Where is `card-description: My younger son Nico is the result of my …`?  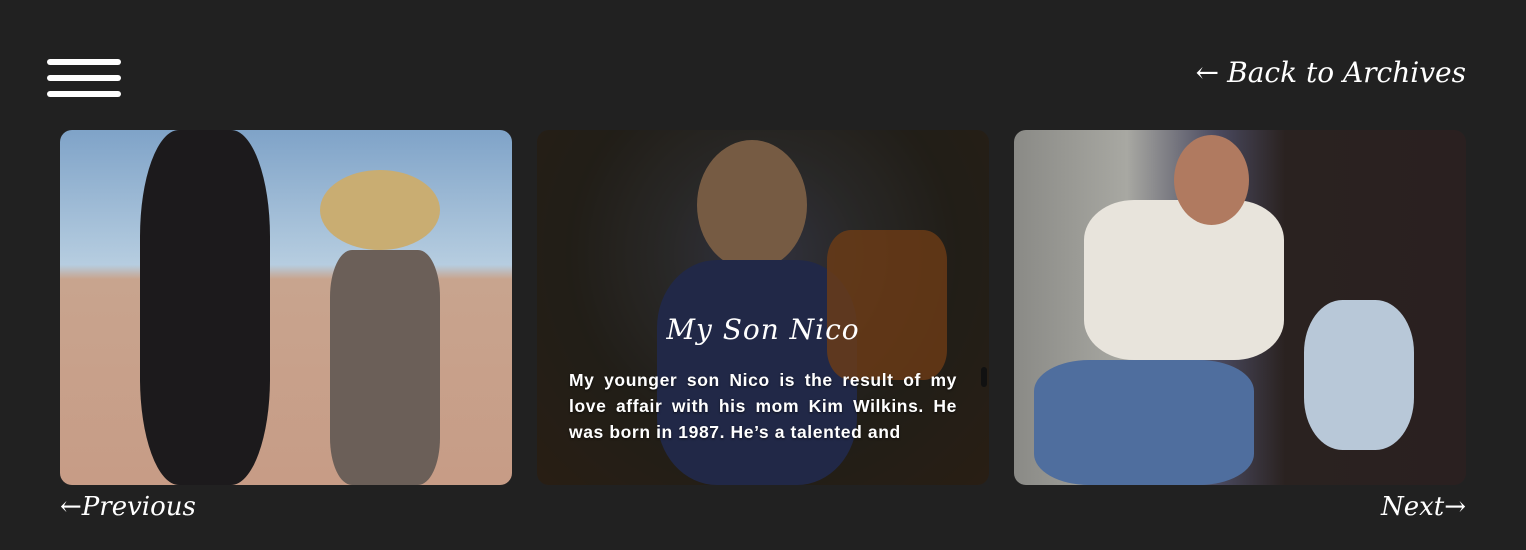 card-description: My younger son Nico is the result of my … is located at coordinates (763, 406).